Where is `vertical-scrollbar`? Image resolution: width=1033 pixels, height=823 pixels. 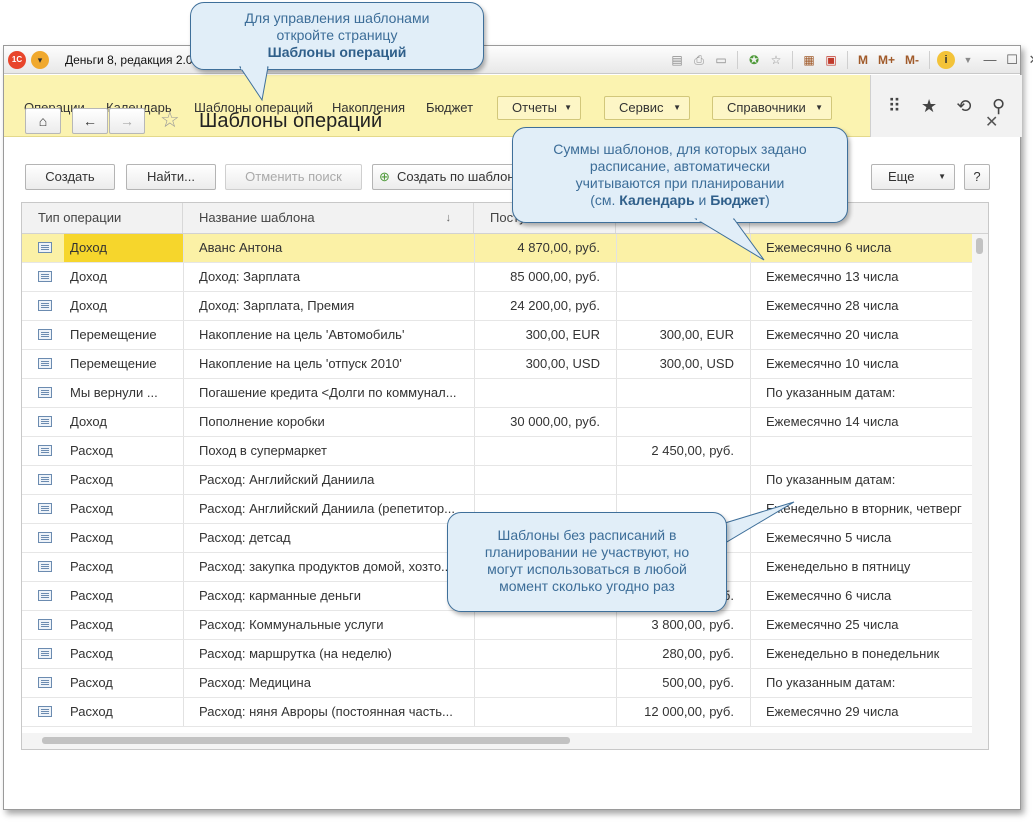
vertical-scrollbar is located at coordinates (980, 484).